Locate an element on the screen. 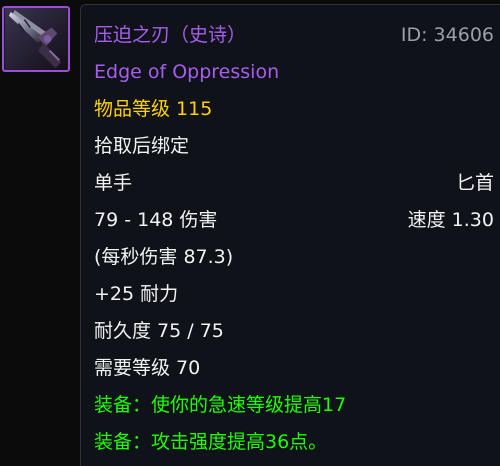  slot-row: 单手 匕首 is located at coordinates (294, 183).